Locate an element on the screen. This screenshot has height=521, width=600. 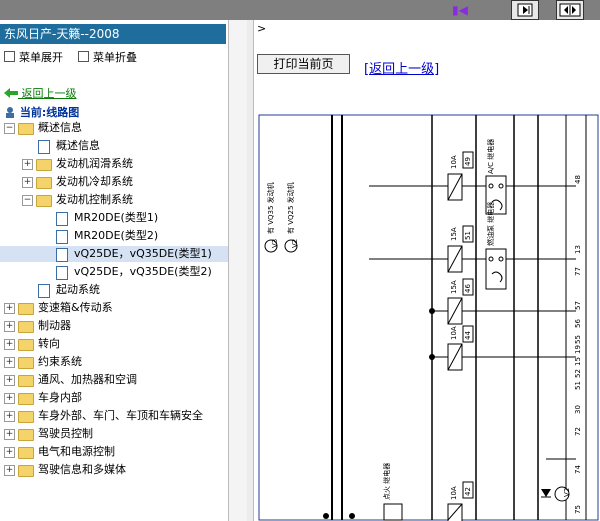
pin-label: 74 is located at coordinates (578, 469).